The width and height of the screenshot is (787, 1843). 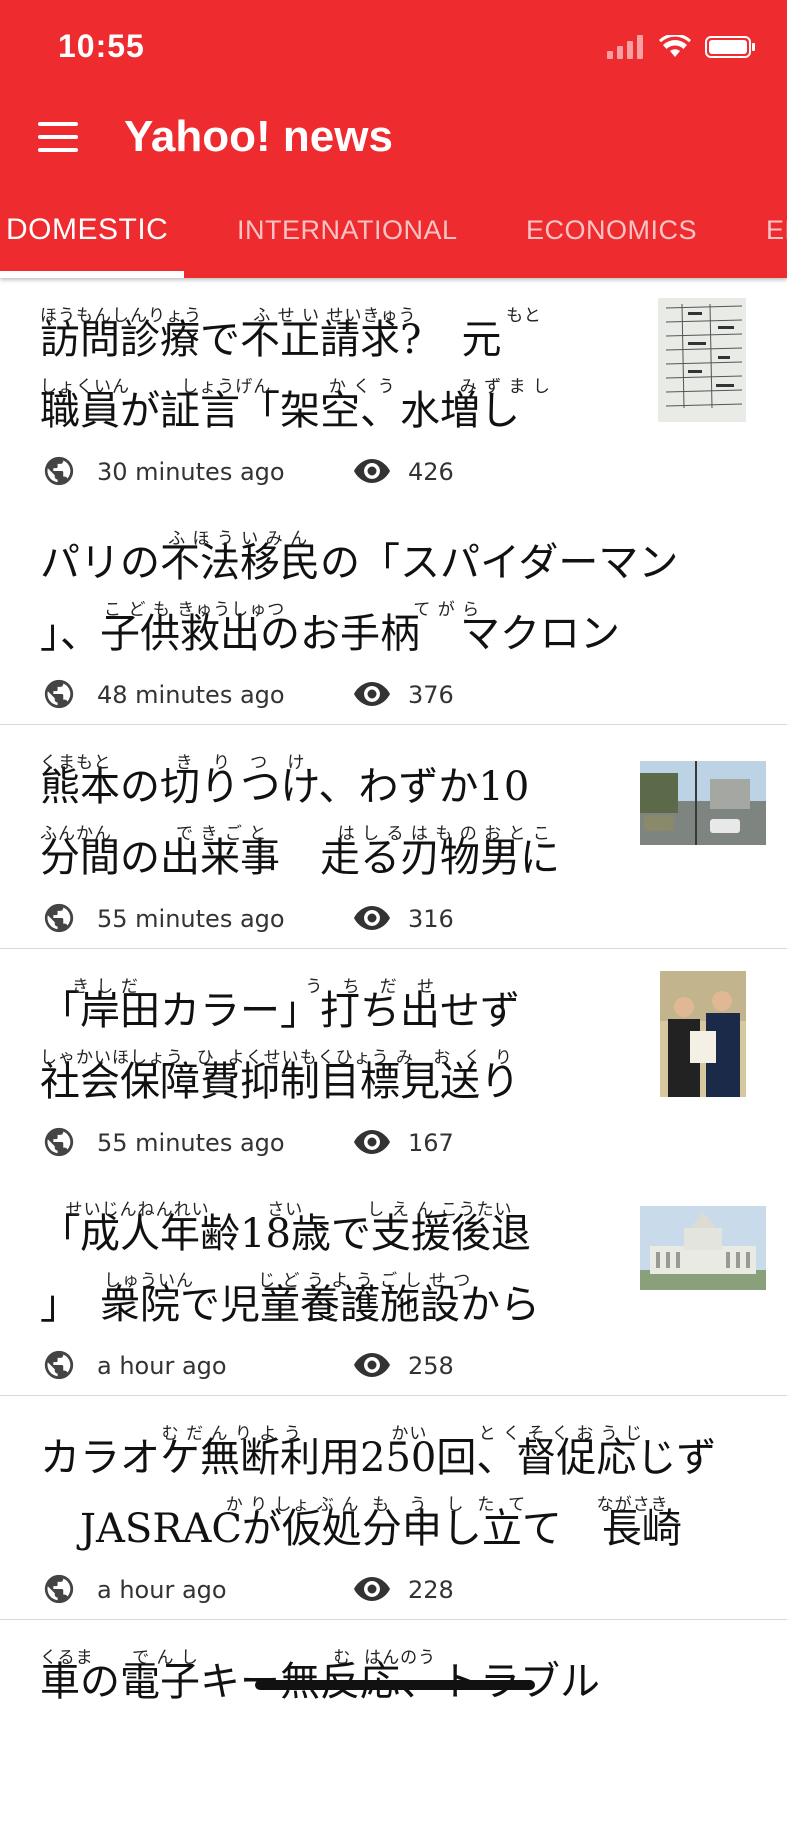 What do you see at coordinates (342, 1142) in the screenshot?
I see `article-meta: 55 minutes ago 167` at bounding box center [342, 1142].